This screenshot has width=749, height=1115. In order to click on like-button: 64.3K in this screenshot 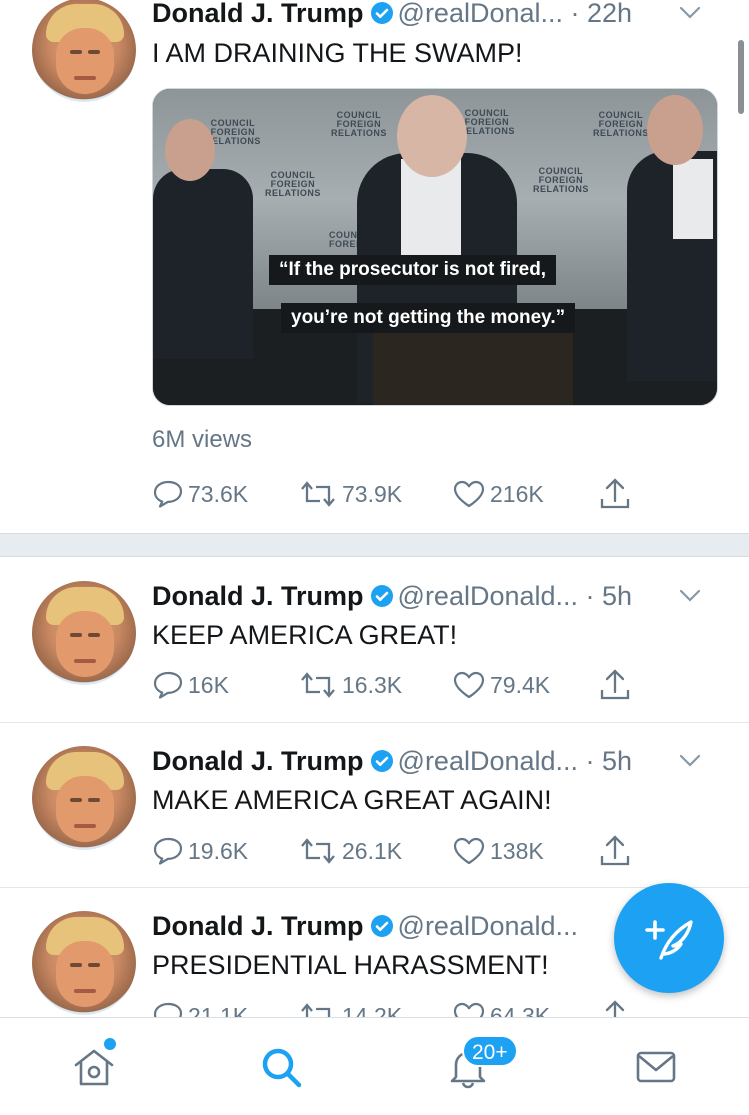, I will do `click(501, 1007)`.